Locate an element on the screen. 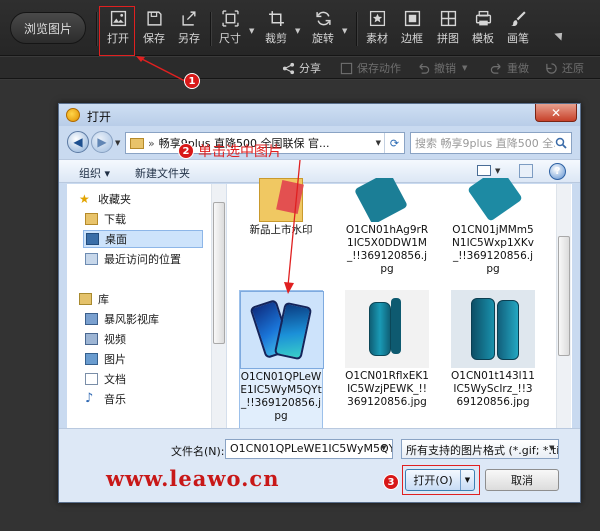  save-button: 保存 is located at coordinates (154, 30).